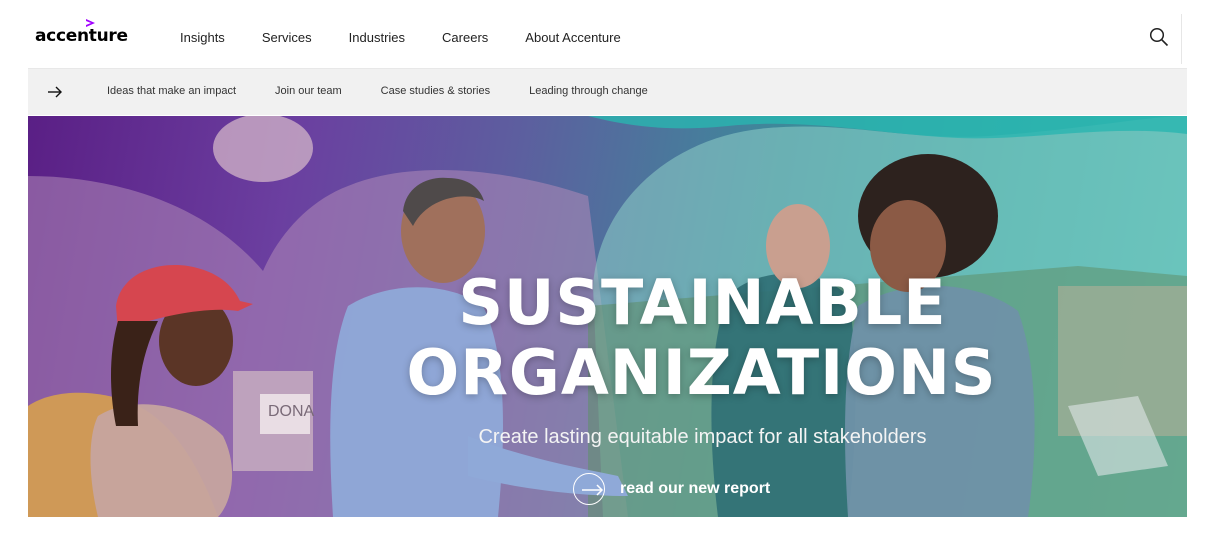 The image size is (1213, 548). I want to click on read-report-label: read our new report, so click(695, 488).